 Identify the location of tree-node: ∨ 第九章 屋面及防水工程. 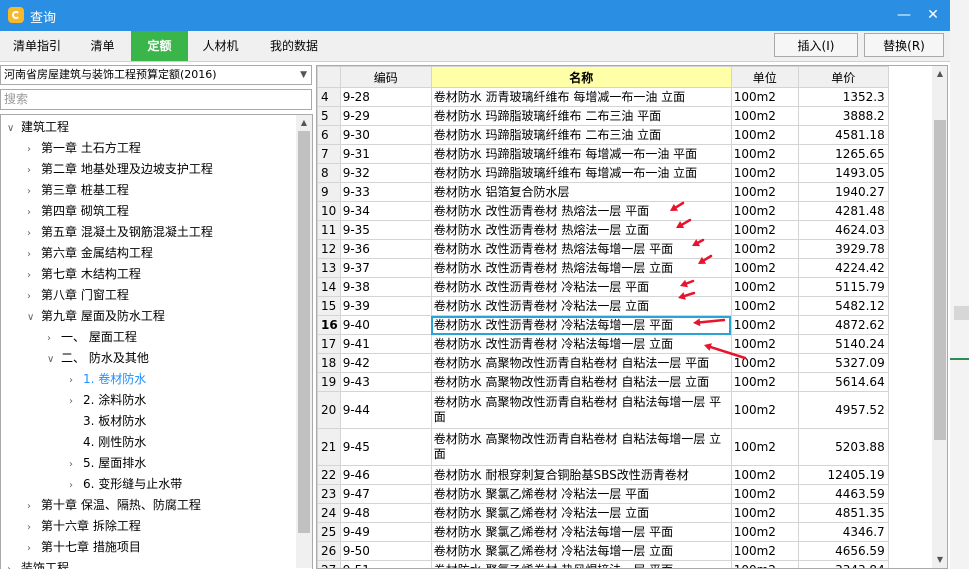
(96, 316).